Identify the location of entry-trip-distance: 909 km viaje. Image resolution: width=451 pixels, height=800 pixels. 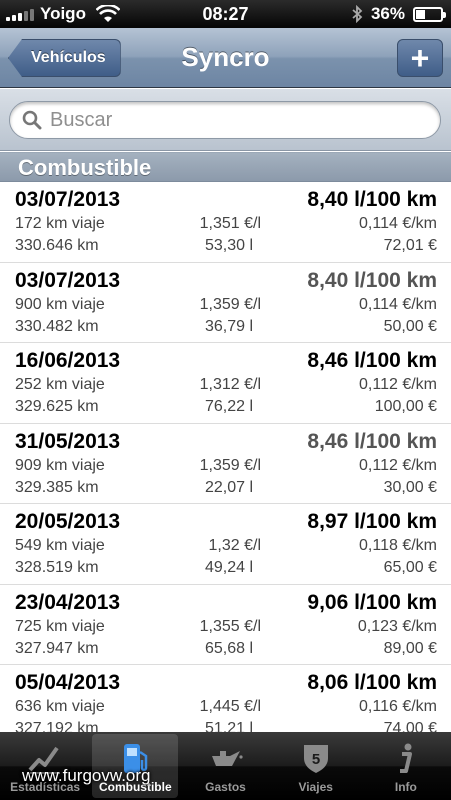
(60, 465).